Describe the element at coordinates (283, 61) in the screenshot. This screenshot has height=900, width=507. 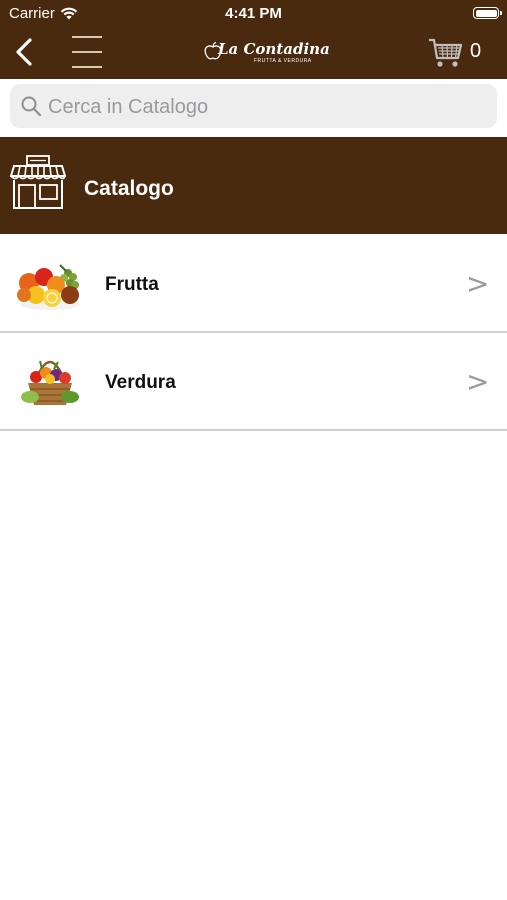
I see `logo-tagline: FRUTTA & VERDURA` at that location.